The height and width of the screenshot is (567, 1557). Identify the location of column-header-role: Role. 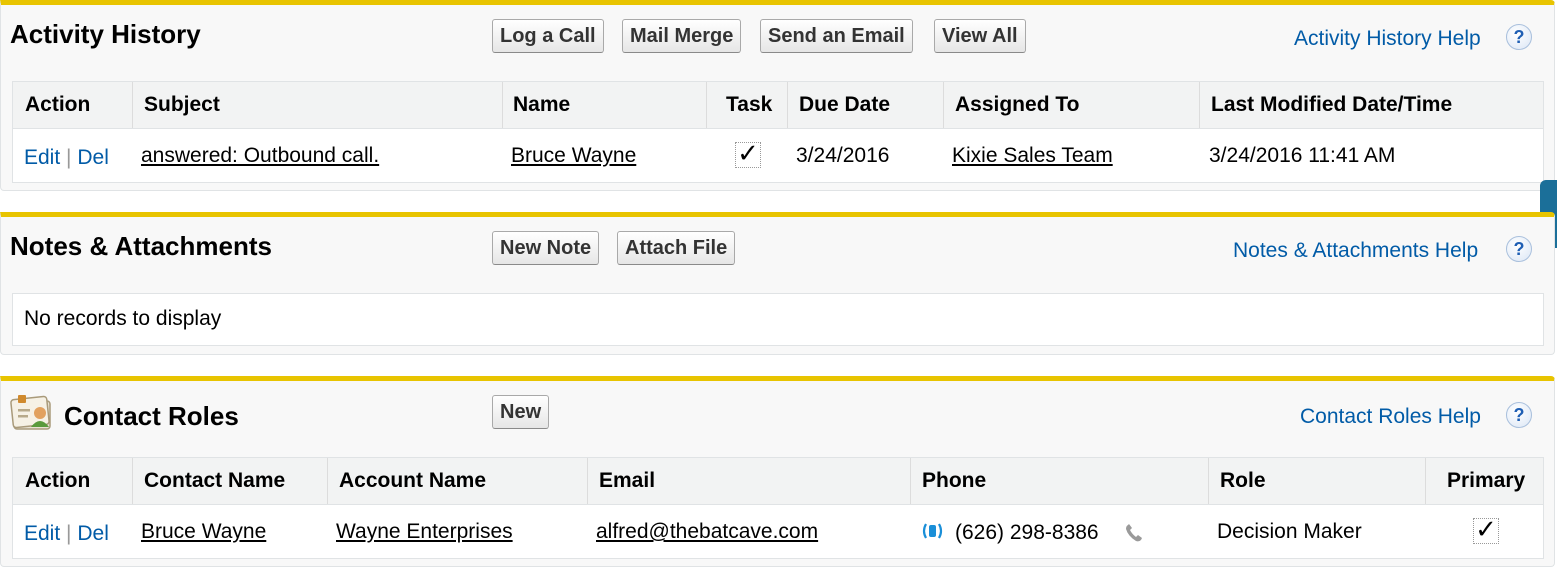
(1243, 481).